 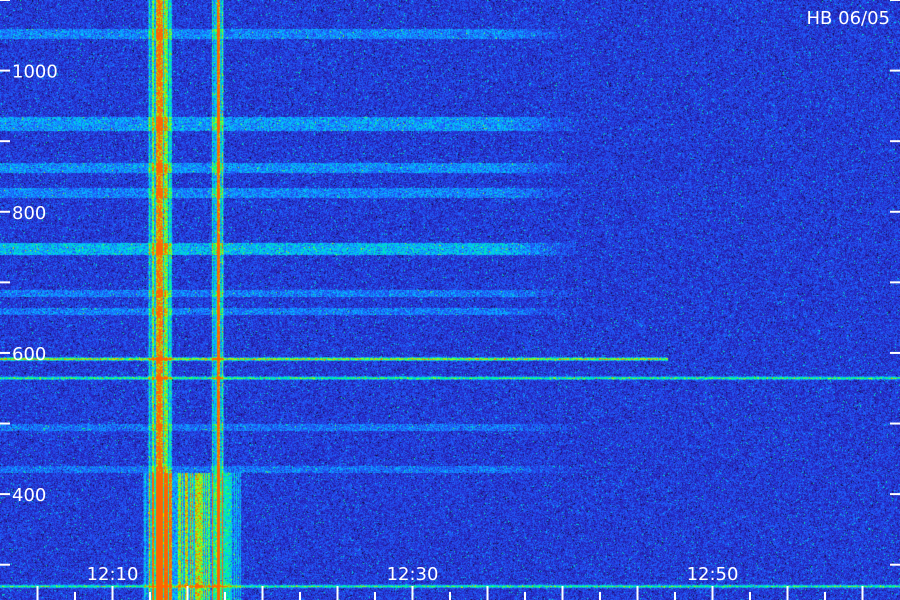 What do you see at coordinates (29, 354) in the screenshot?
I see `y-tick-label: 600` at bounding box center [29, 354].